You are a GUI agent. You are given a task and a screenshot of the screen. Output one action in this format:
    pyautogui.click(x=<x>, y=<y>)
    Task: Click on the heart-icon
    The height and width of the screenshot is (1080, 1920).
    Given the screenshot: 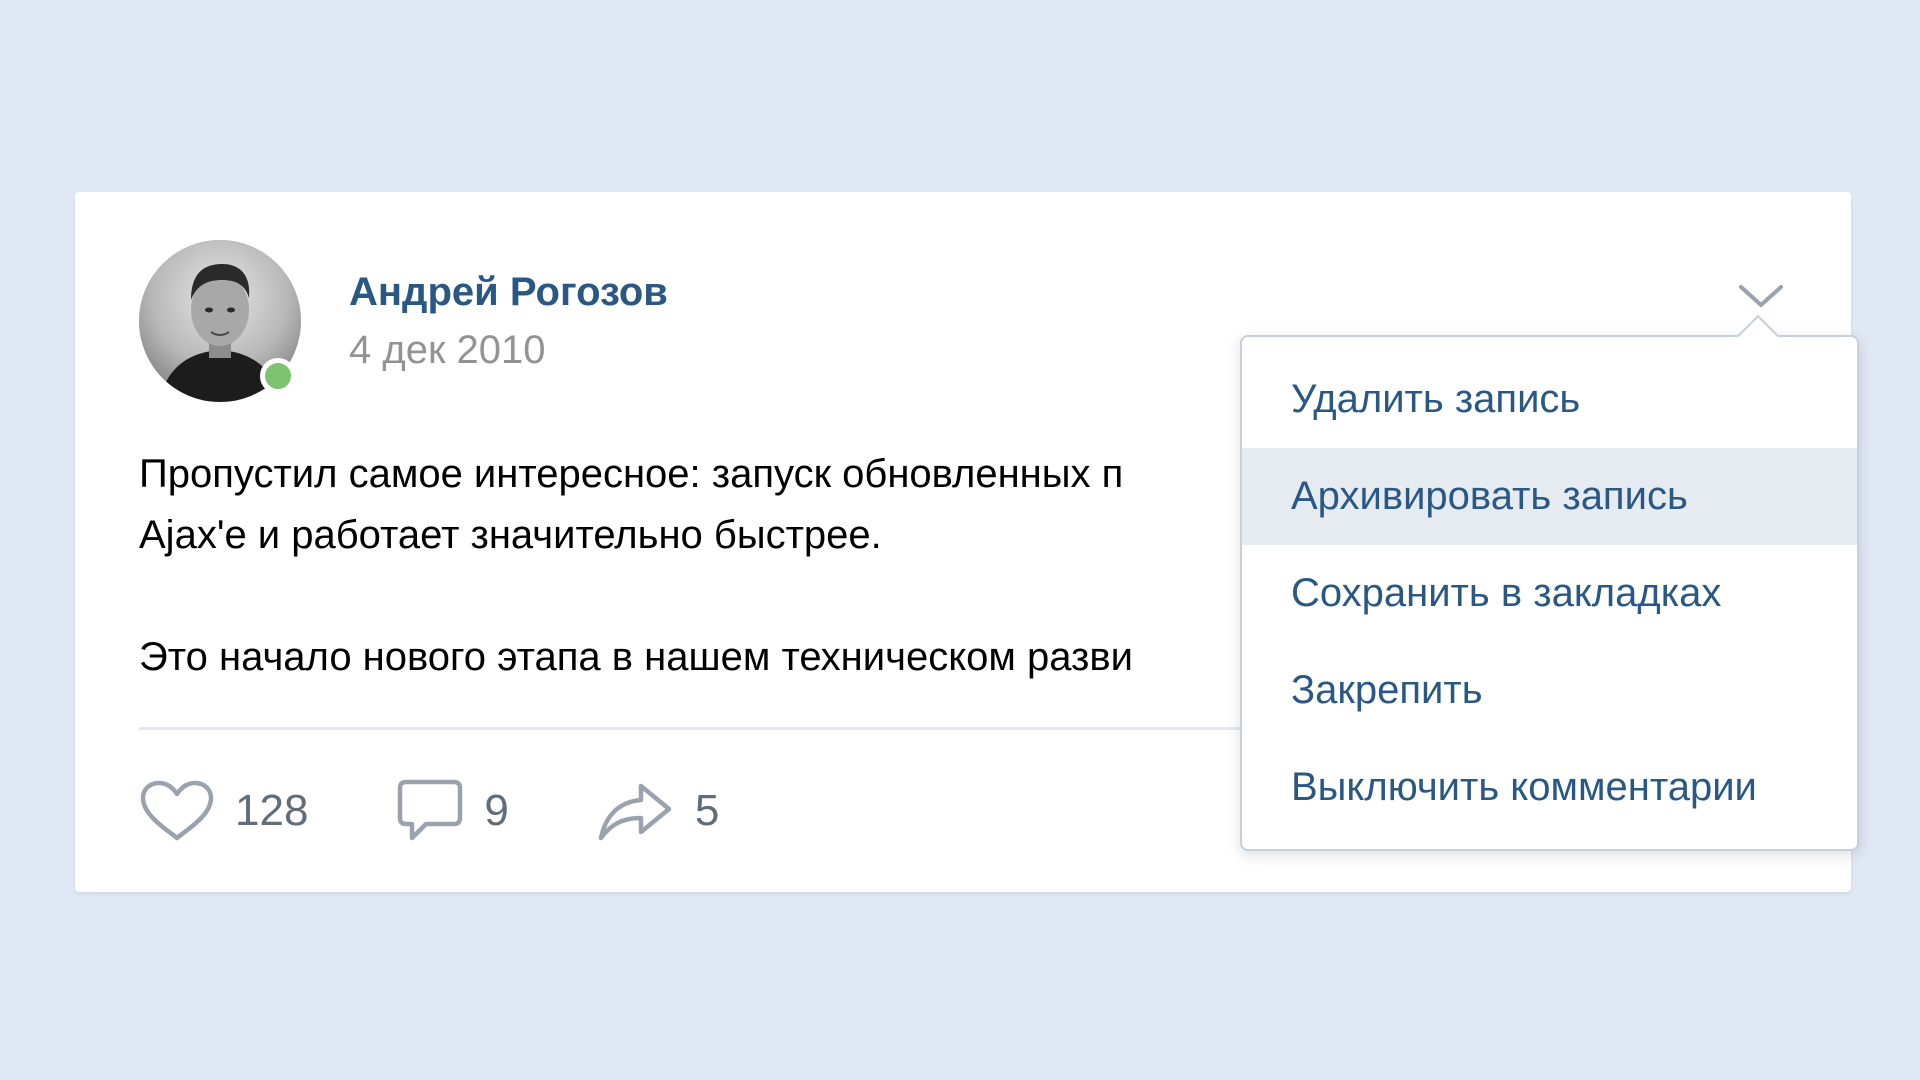 What is the action you would take?
    pyautogui.click(x=177, y=810)
    